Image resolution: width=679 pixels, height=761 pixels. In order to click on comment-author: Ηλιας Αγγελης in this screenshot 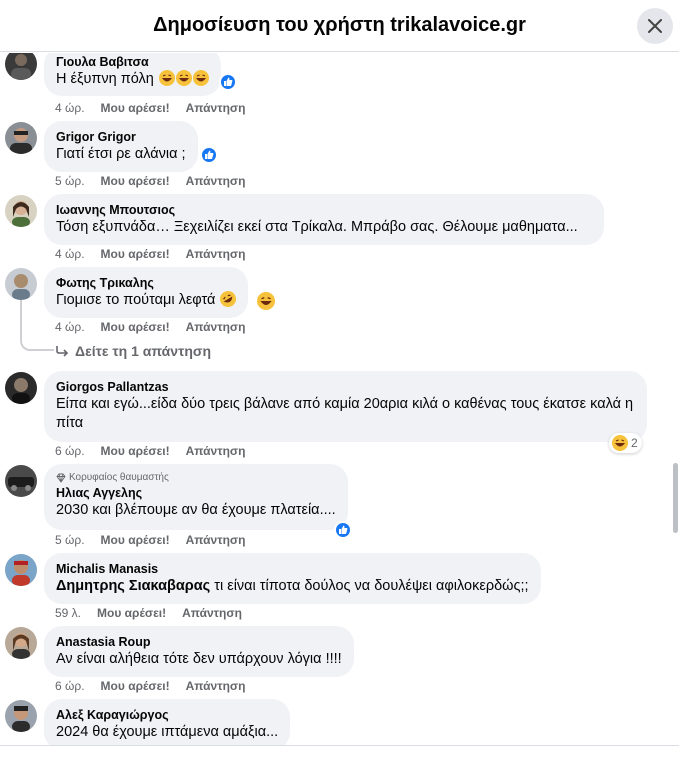, I will do `click(196, 493)`.